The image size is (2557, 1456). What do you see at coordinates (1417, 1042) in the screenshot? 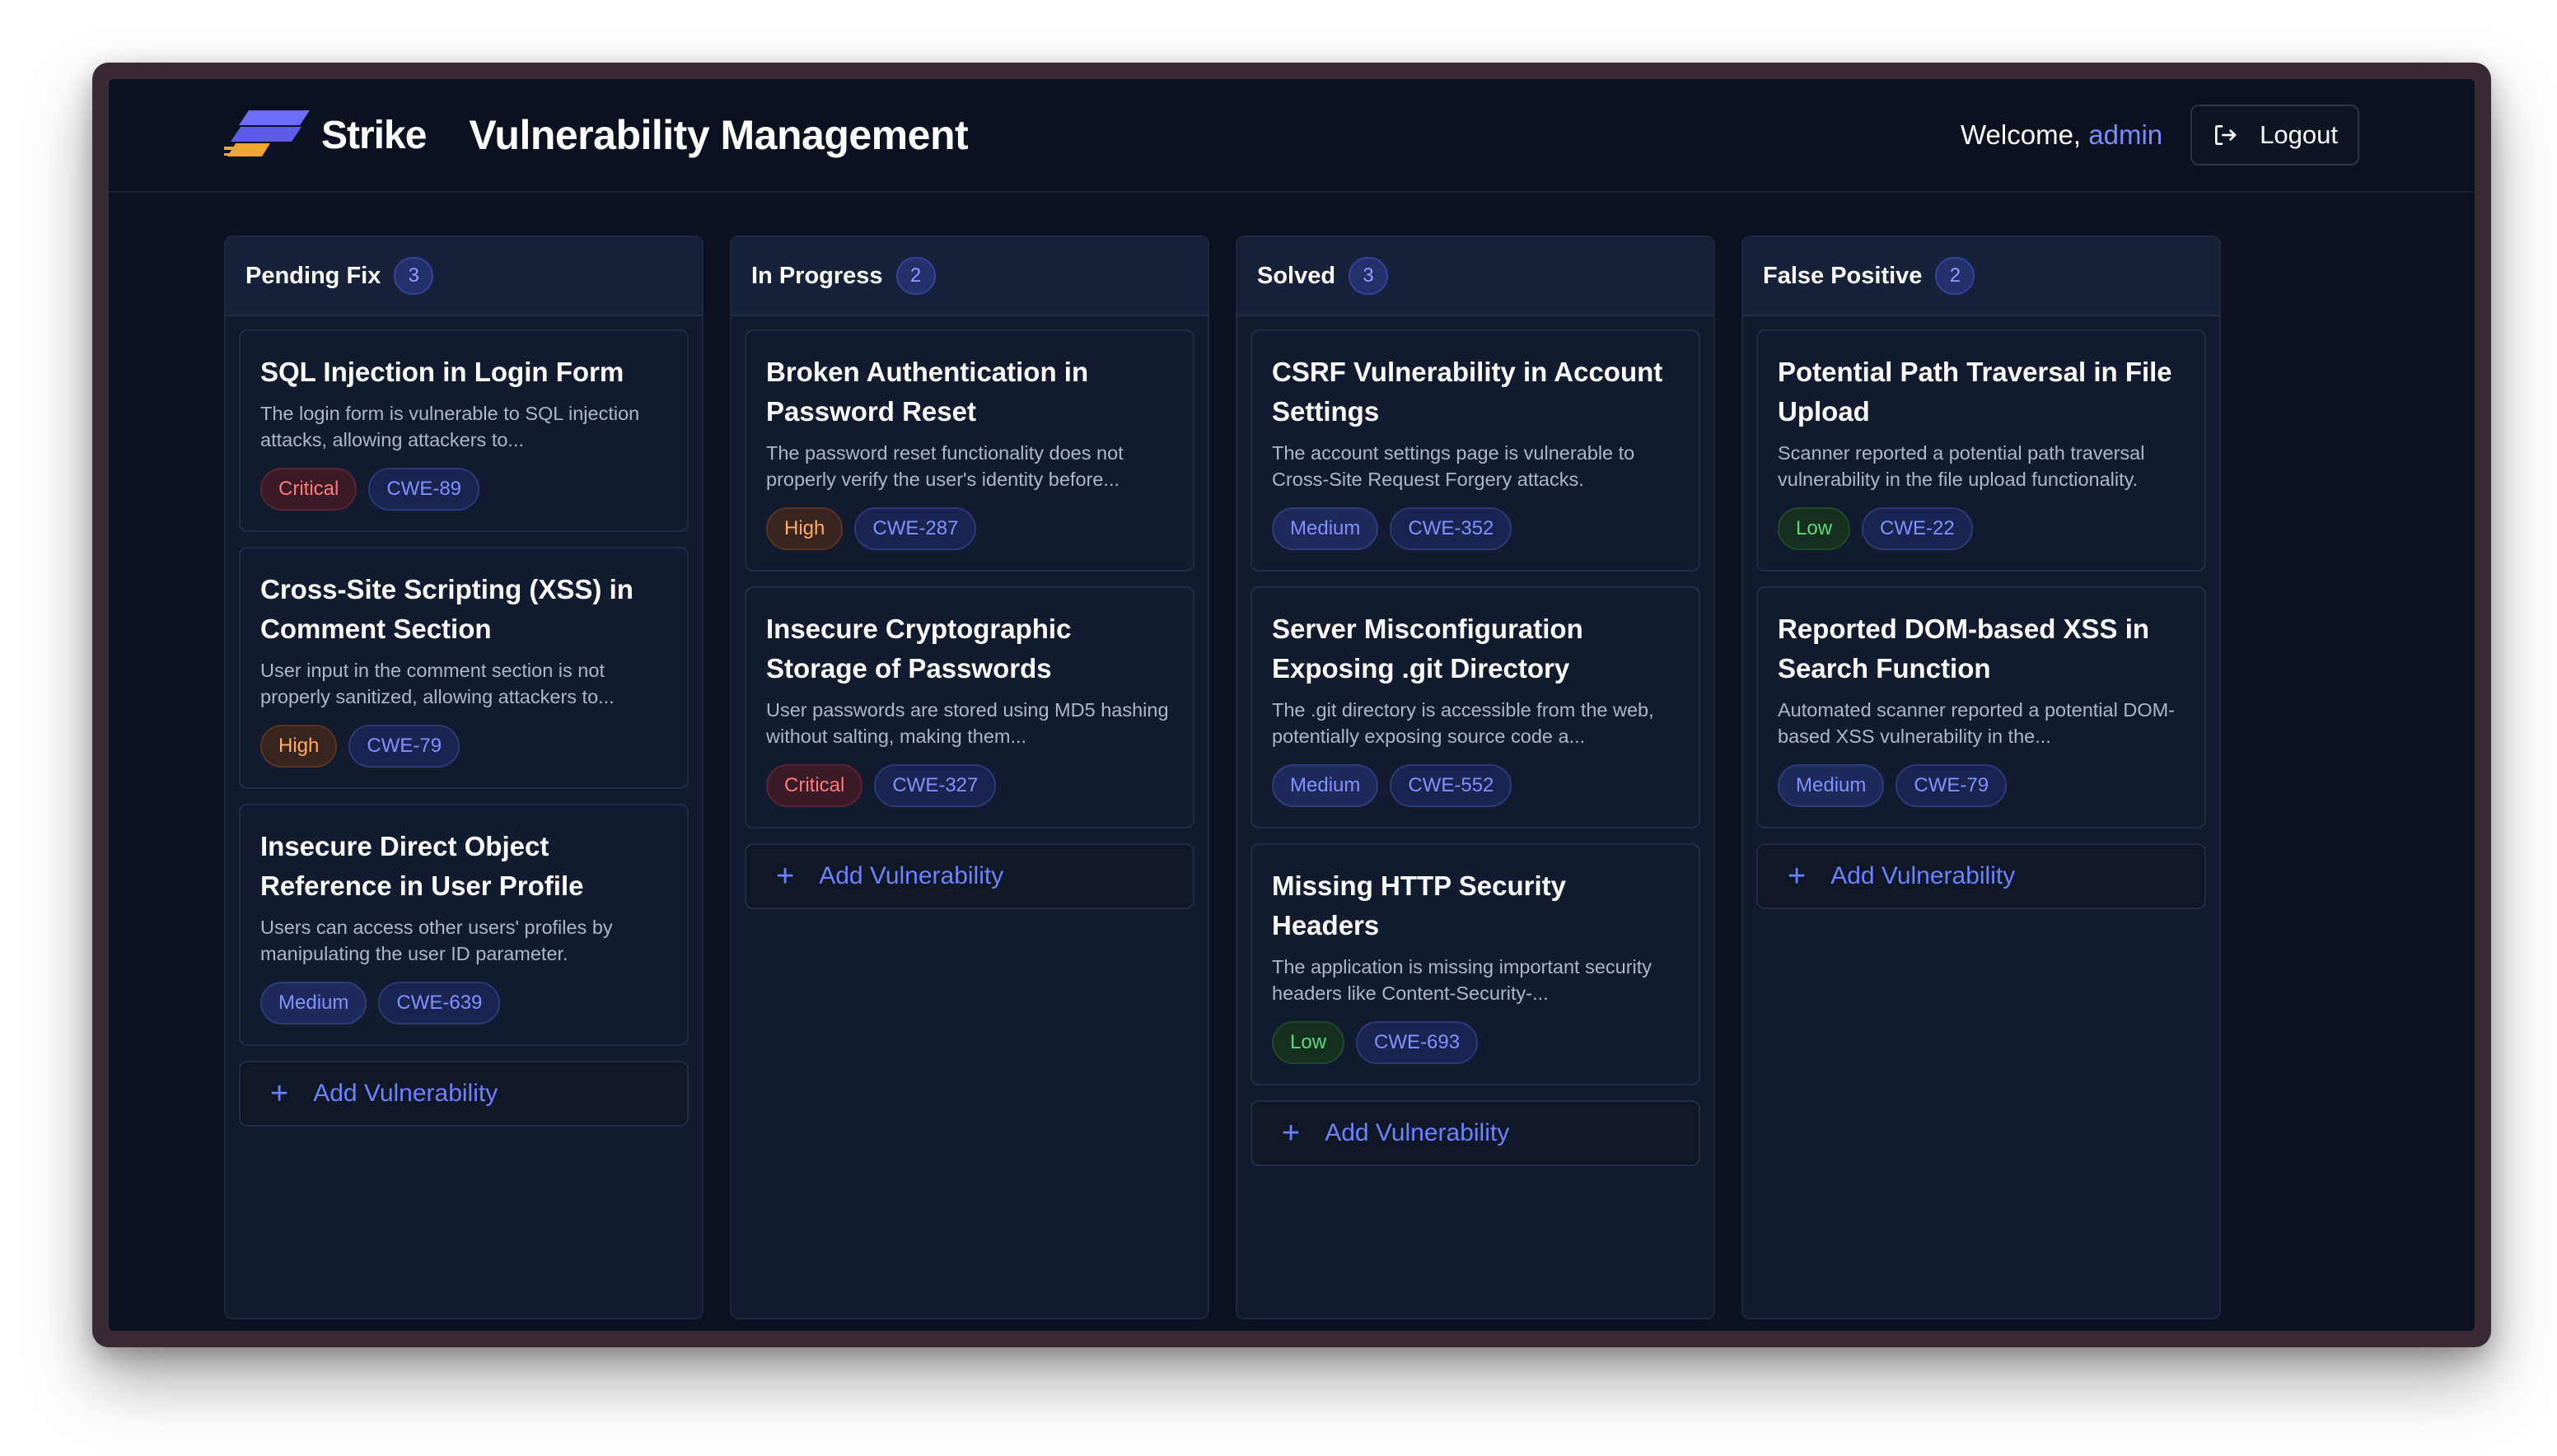
I see `cwe-badge: CWE-693` at bounding box center [1417, 1042].